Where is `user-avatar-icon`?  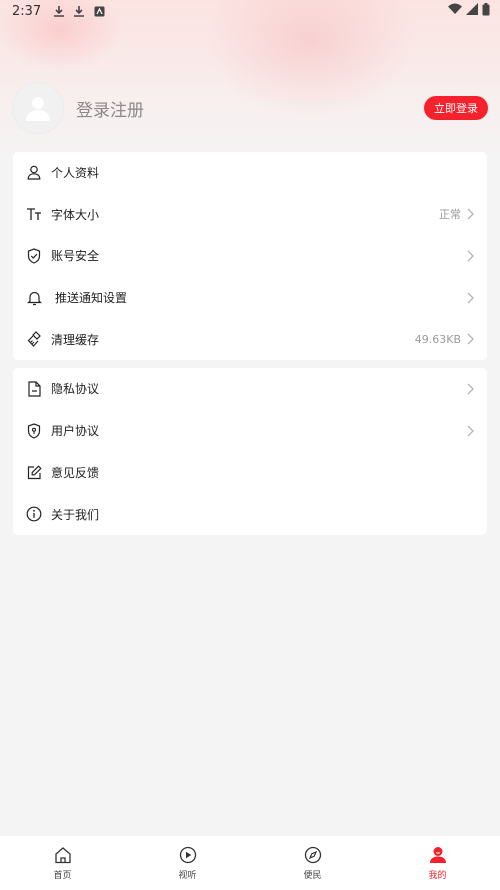 user-avatar-icon is located at coordinates (38, 109).